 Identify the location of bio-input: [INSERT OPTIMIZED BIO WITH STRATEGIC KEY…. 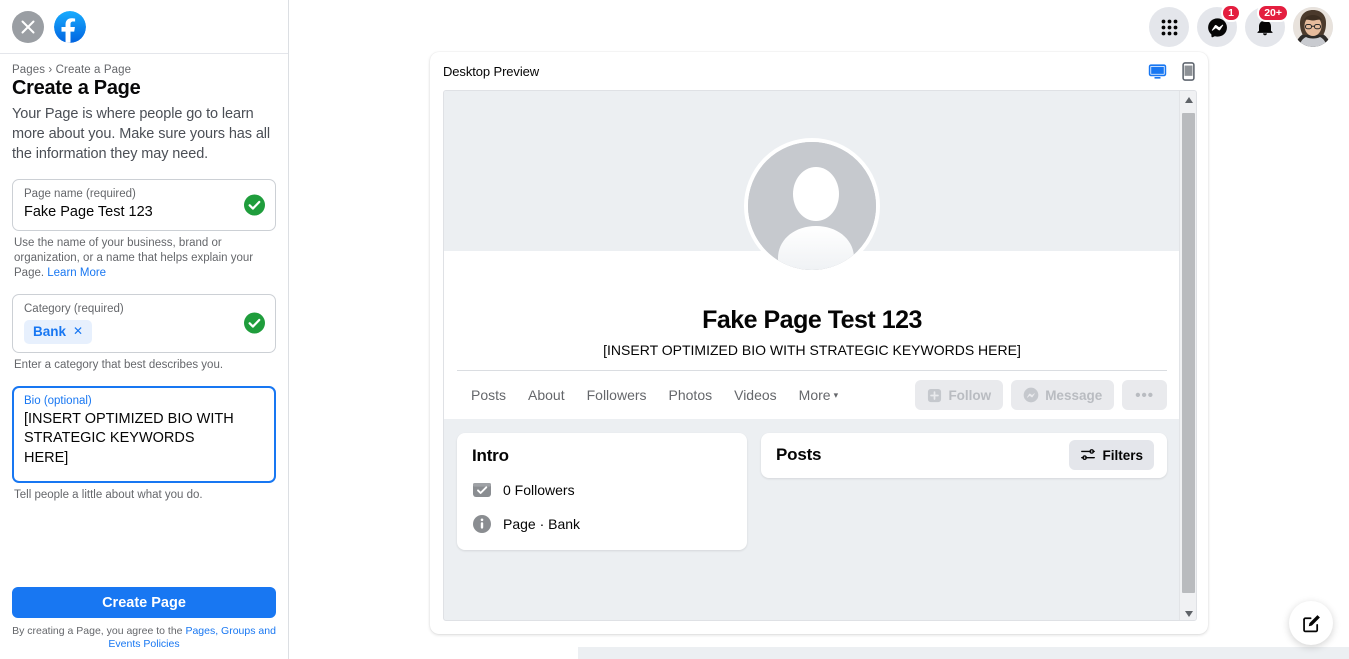
(129, 441).